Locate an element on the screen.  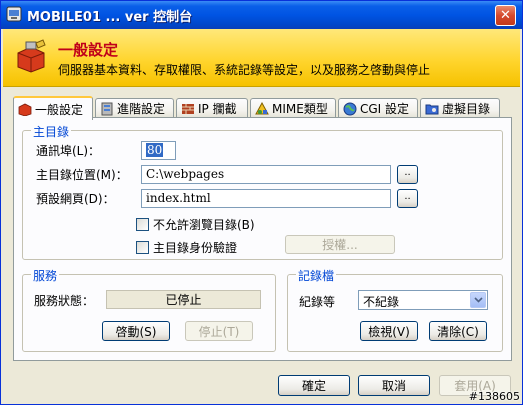
log-level-select: 不紀錄 is located at coordinates (423, 300).